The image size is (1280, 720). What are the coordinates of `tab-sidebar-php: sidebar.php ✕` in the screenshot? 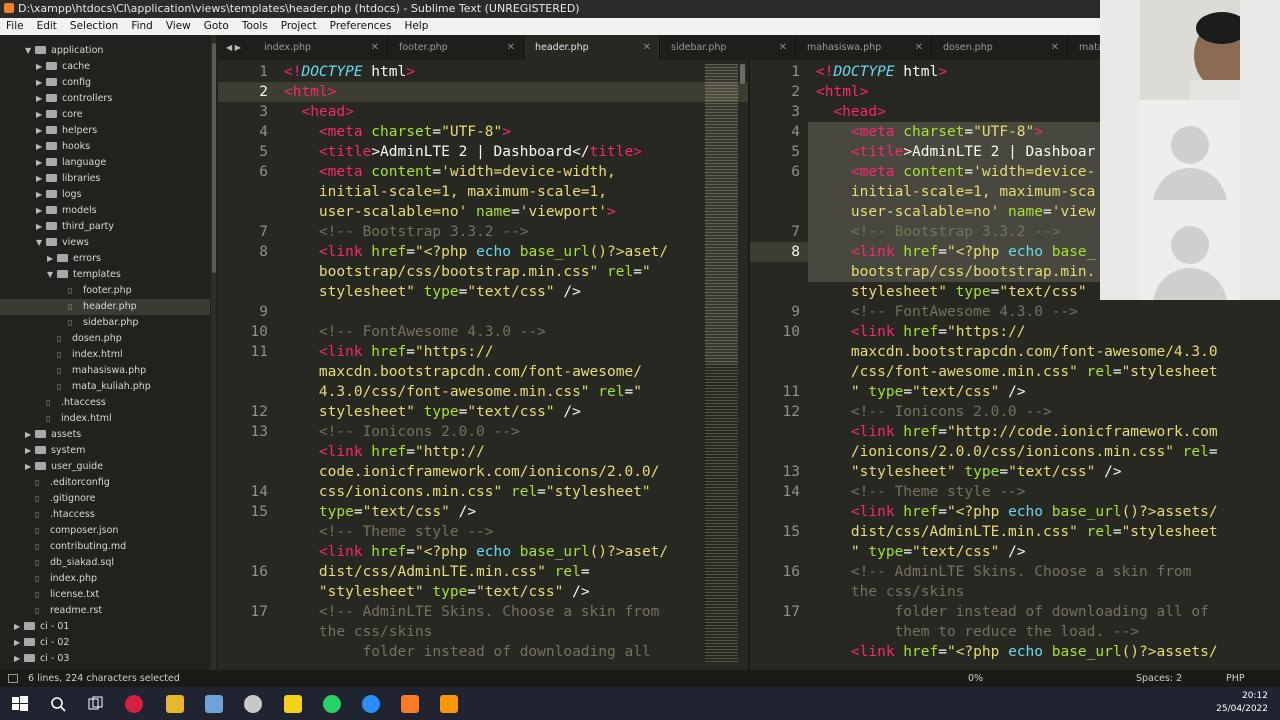 It's located at (728, 47).